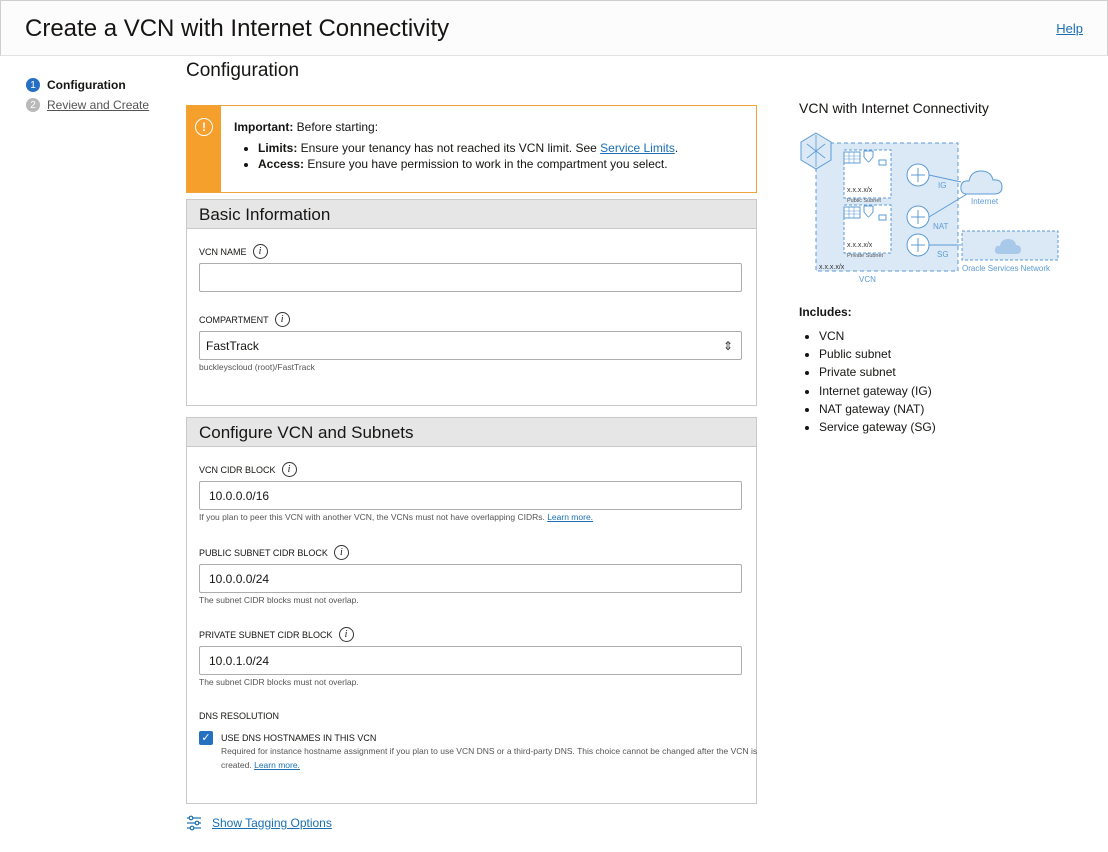 The height and width of the screenshot is (852, 1108). I want to click on section-title: Configuration, so click(243, 70).